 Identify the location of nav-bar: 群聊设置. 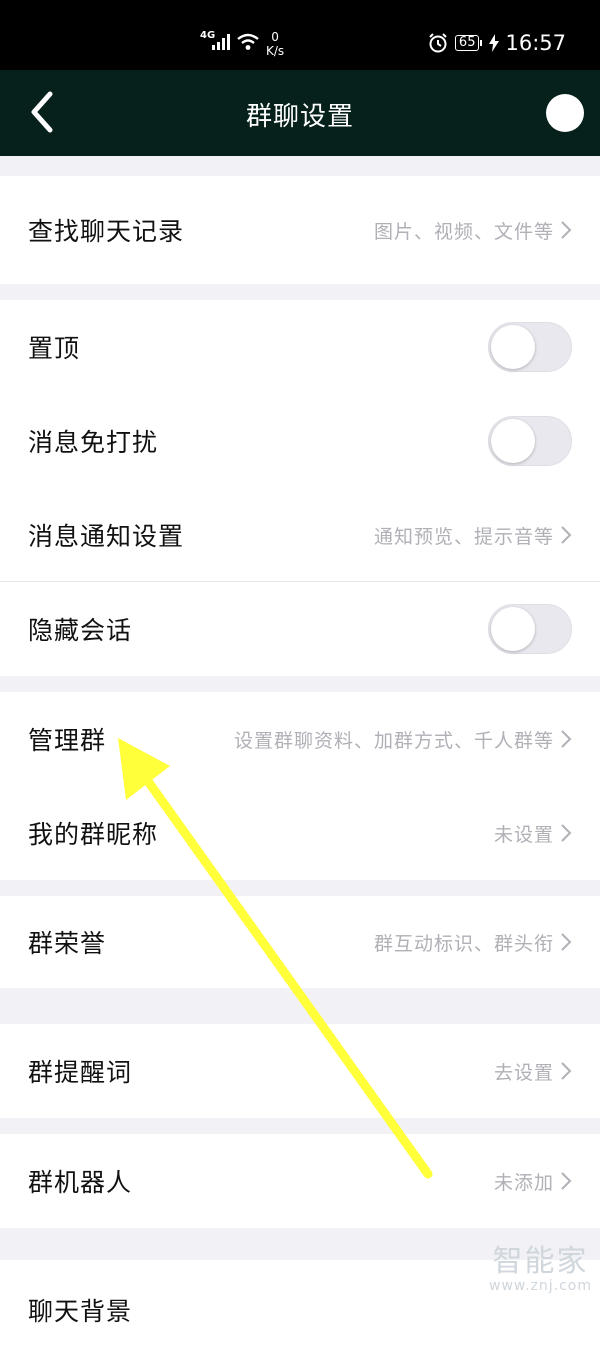
(300, 113).